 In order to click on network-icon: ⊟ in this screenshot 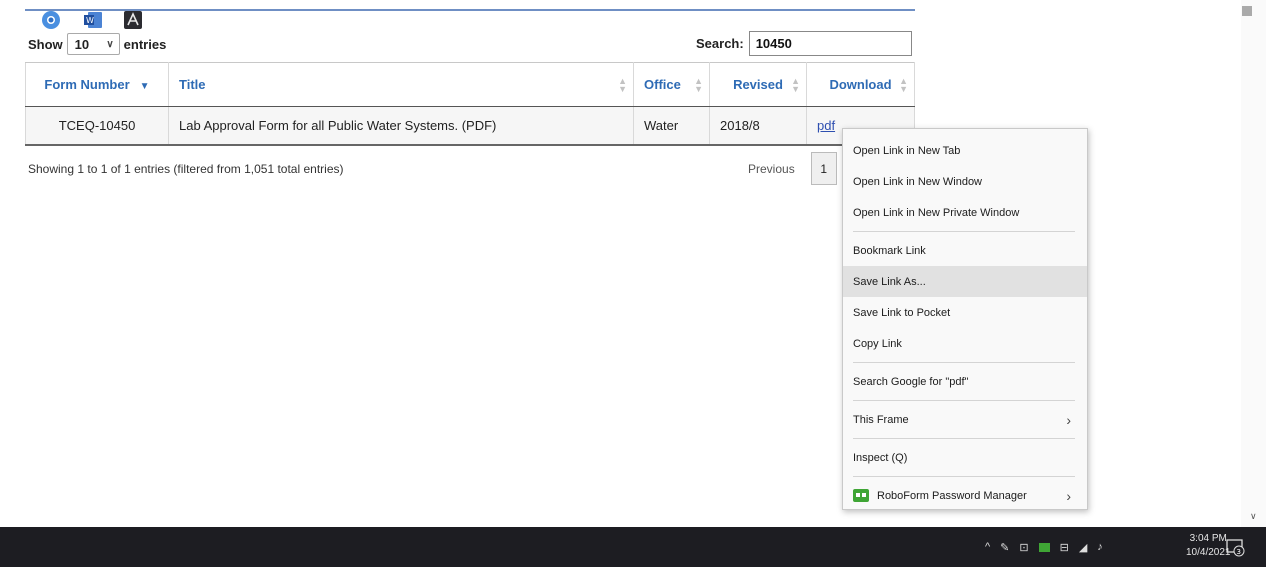, I will do `click(1064, 547)`.